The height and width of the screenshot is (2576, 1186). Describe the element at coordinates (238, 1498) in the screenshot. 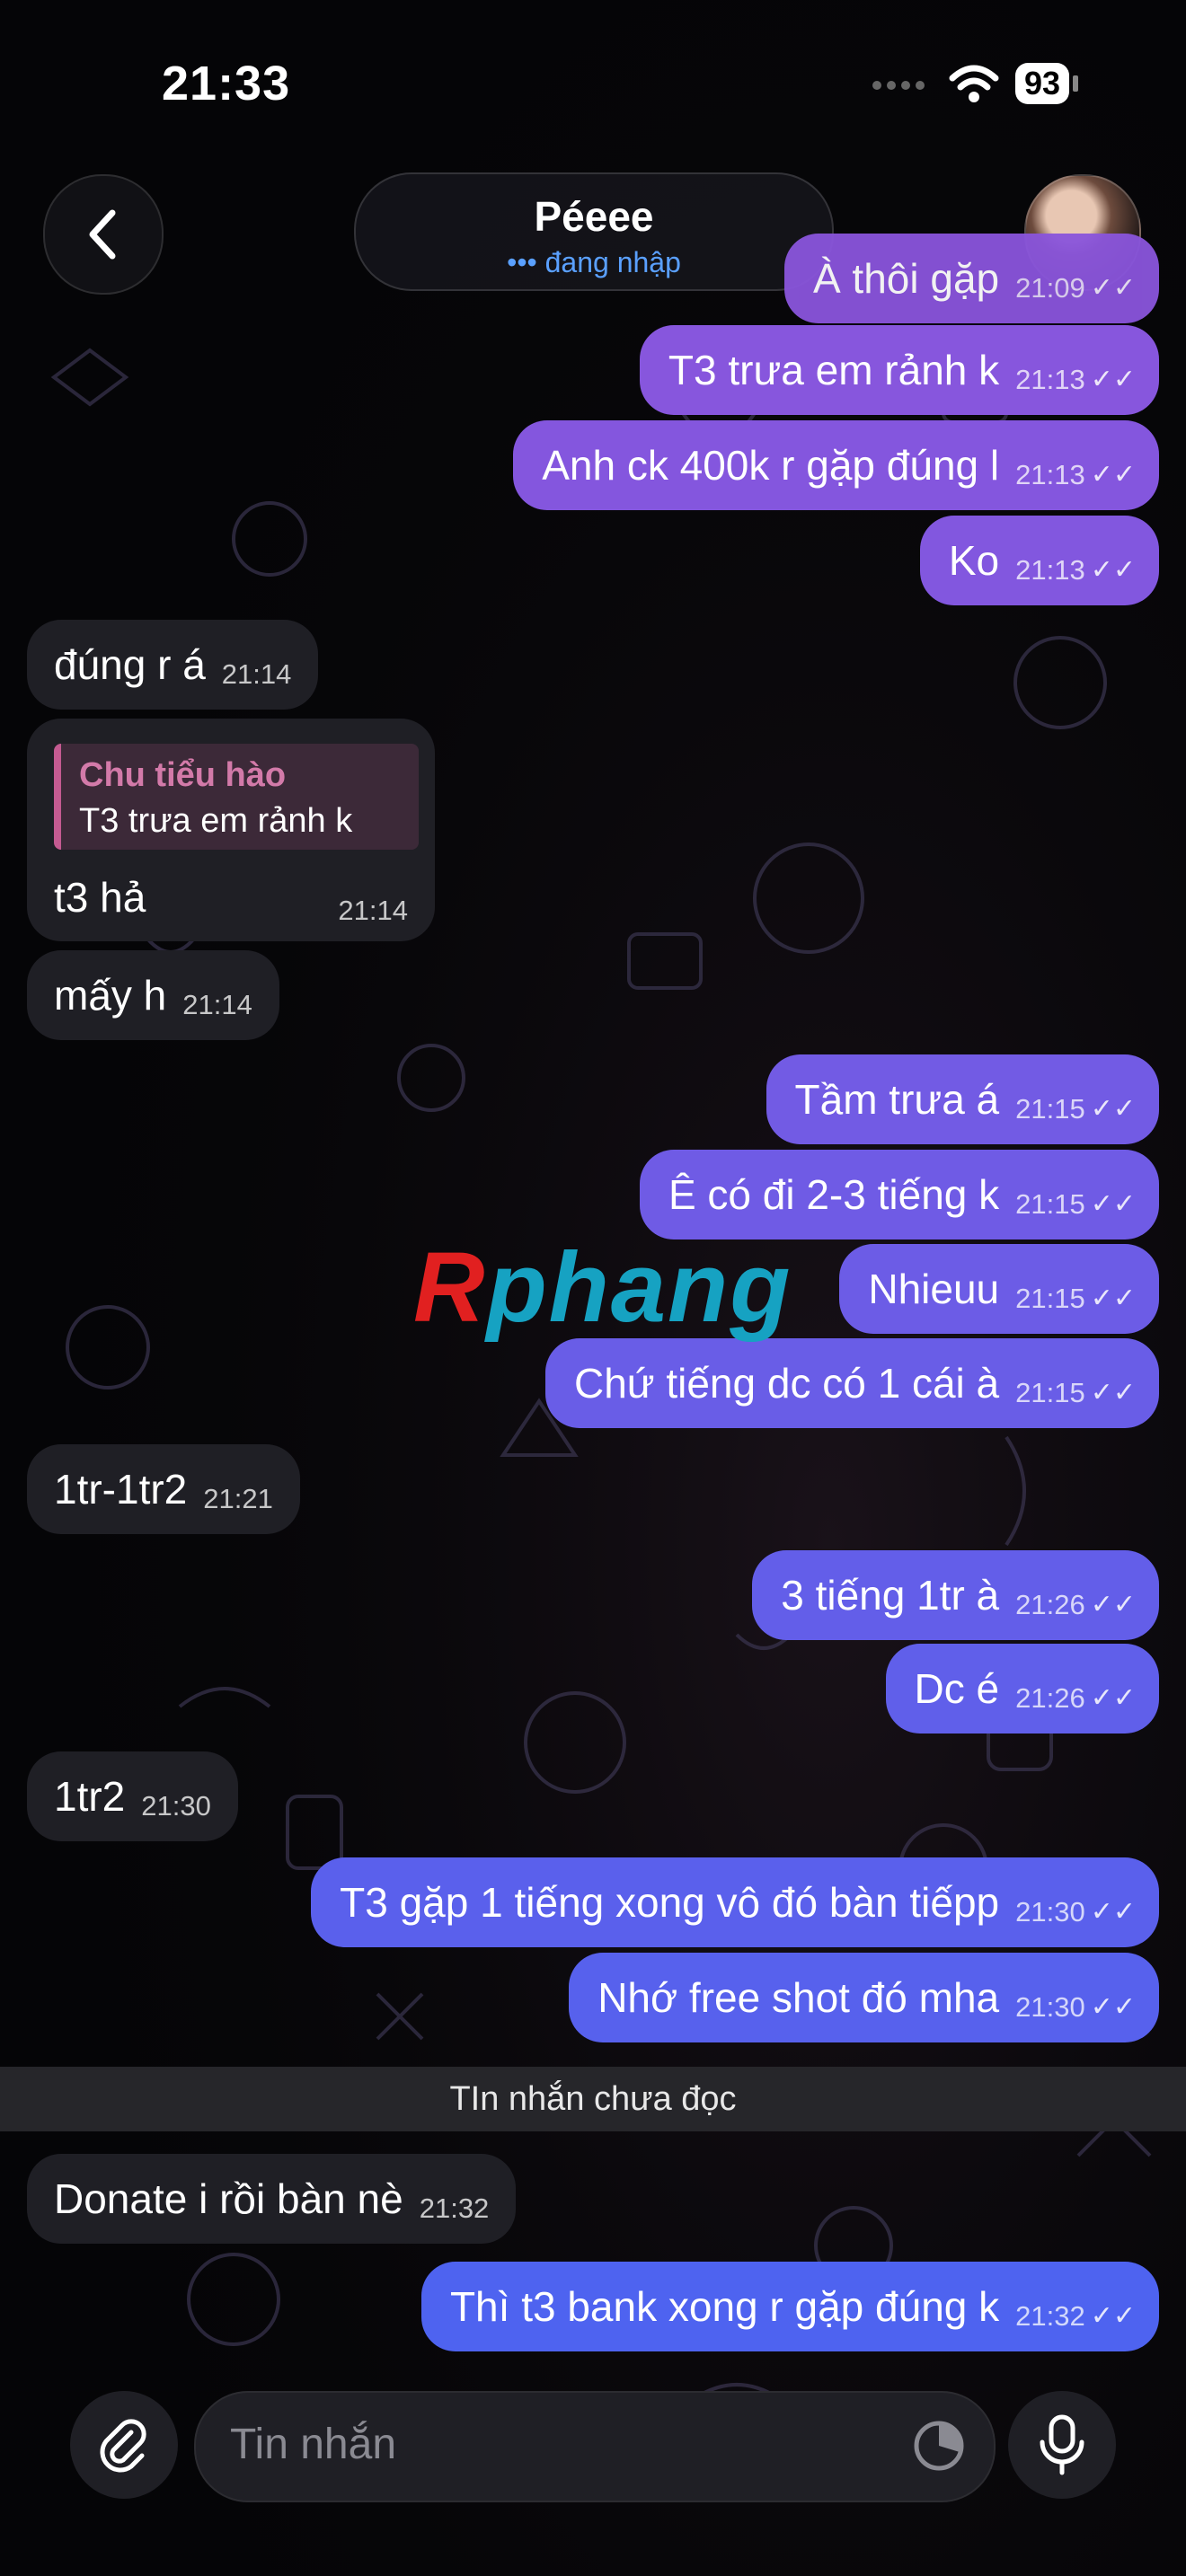

I see `message-time: 21:21` at that location.